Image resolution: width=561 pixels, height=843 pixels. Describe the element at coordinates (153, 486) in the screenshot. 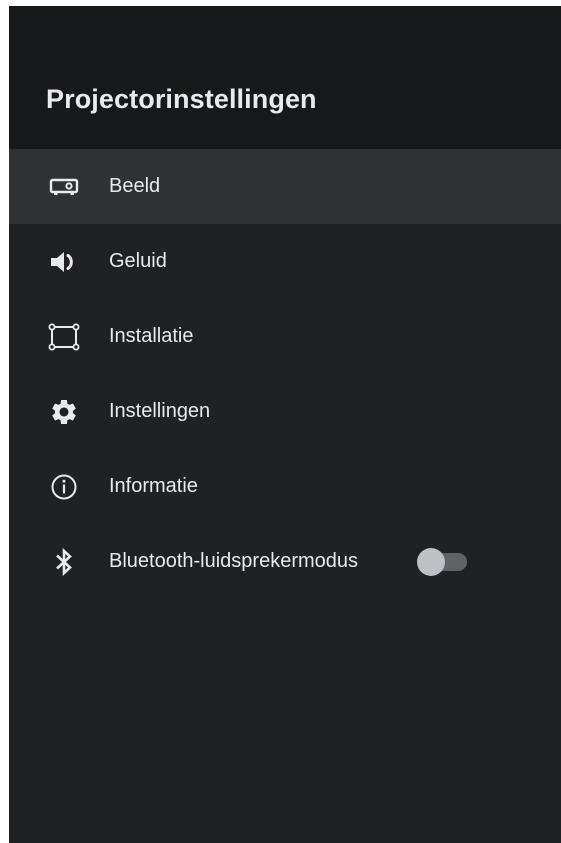

I see `menu-item-label: Informatie` at that location.